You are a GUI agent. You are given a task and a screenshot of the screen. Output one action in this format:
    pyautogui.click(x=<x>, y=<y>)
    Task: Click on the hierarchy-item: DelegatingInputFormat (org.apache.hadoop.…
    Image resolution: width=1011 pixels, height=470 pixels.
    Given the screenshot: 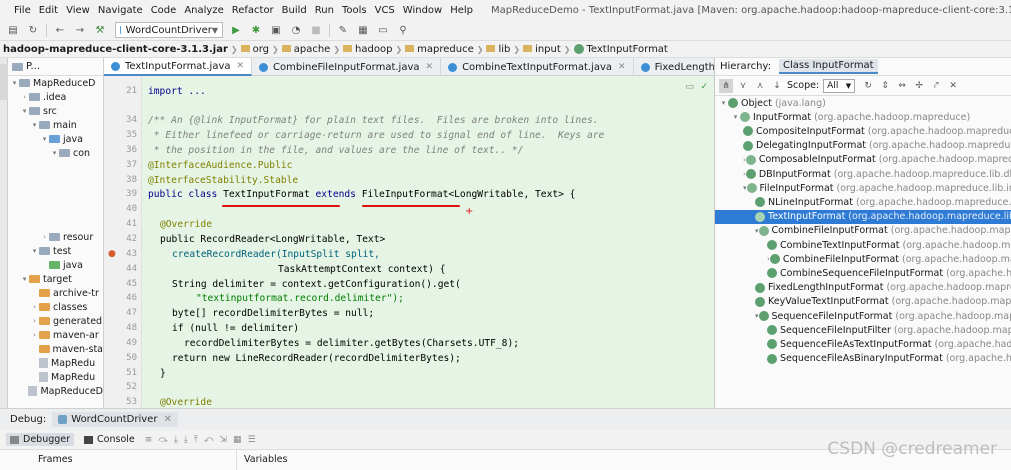 What is the action you would take?
    pyautogui.click(x=863, y=146)
    